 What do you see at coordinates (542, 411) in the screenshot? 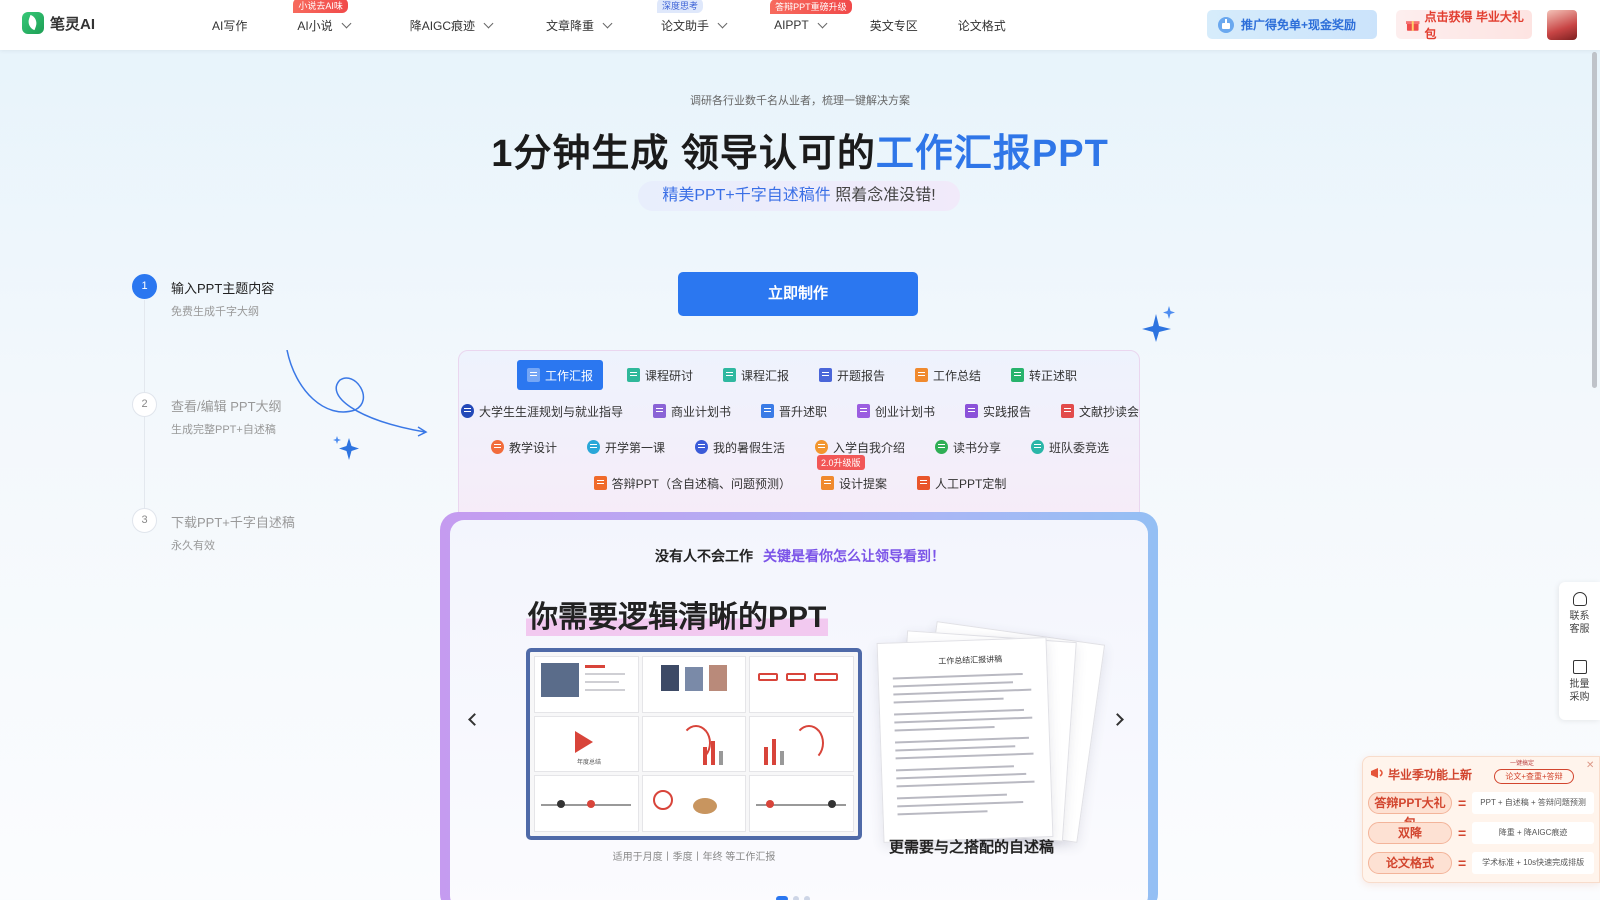
I see `category-tab: 大学生生涯规划与就业指导` at bounding box center [542, 411].